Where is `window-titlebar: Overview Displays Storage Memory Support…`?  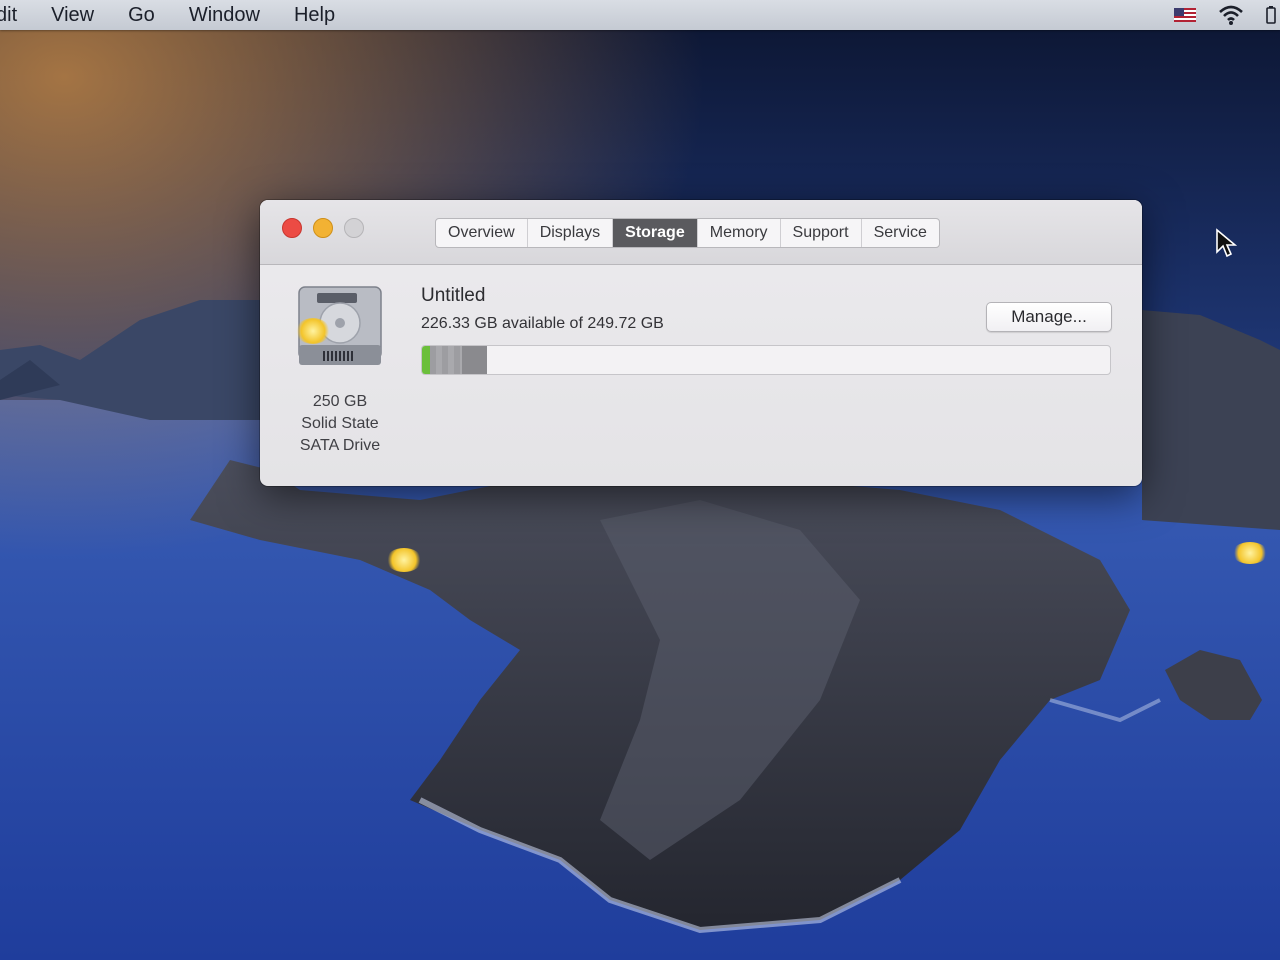 window-titlebar: Overview Displays Storage Memory Support… is located at coordinates (701, 232).